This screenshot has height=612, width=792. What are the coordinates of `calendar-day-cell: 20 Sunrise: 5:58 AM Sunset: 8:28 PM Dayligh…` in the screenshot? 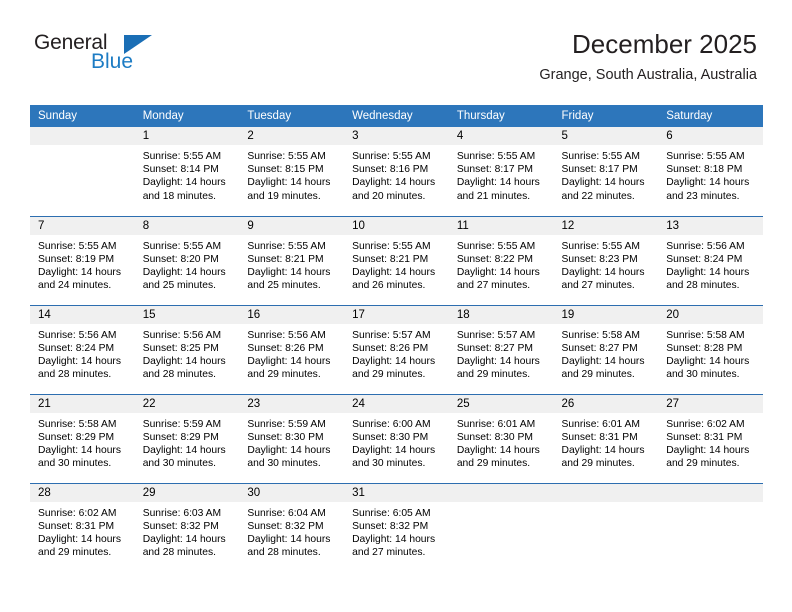 It's located at (710, 349).